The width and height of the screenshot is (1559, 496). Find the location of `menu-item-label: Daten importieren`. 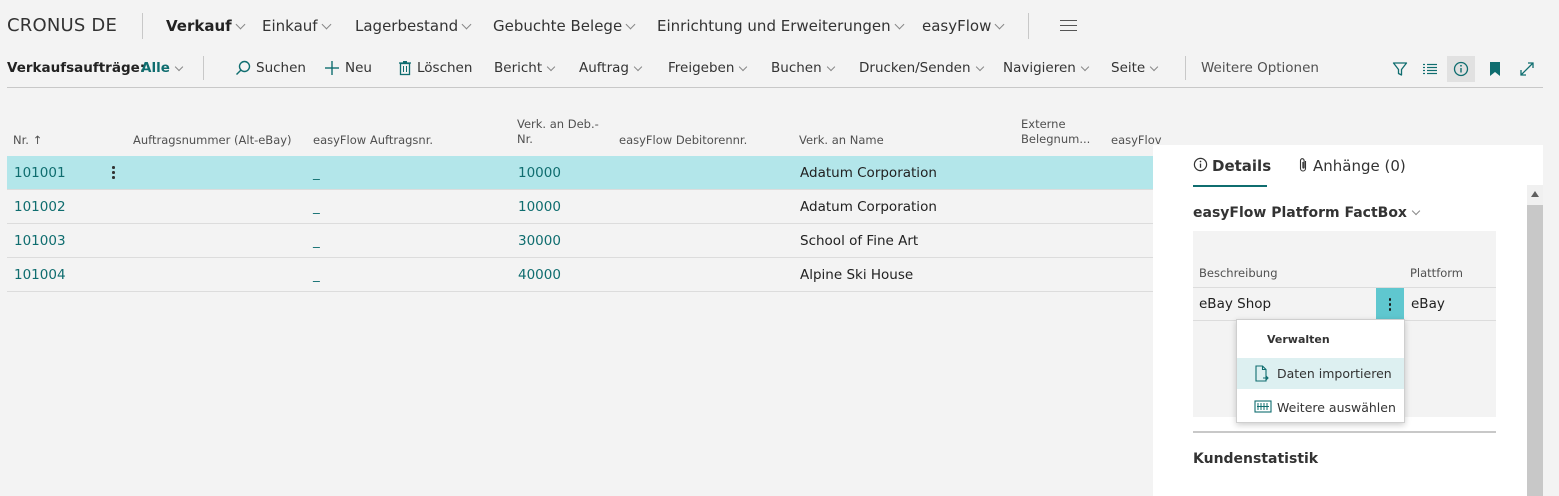

menu-item-label: Daten importieren is located at coordinates (1334, 373).